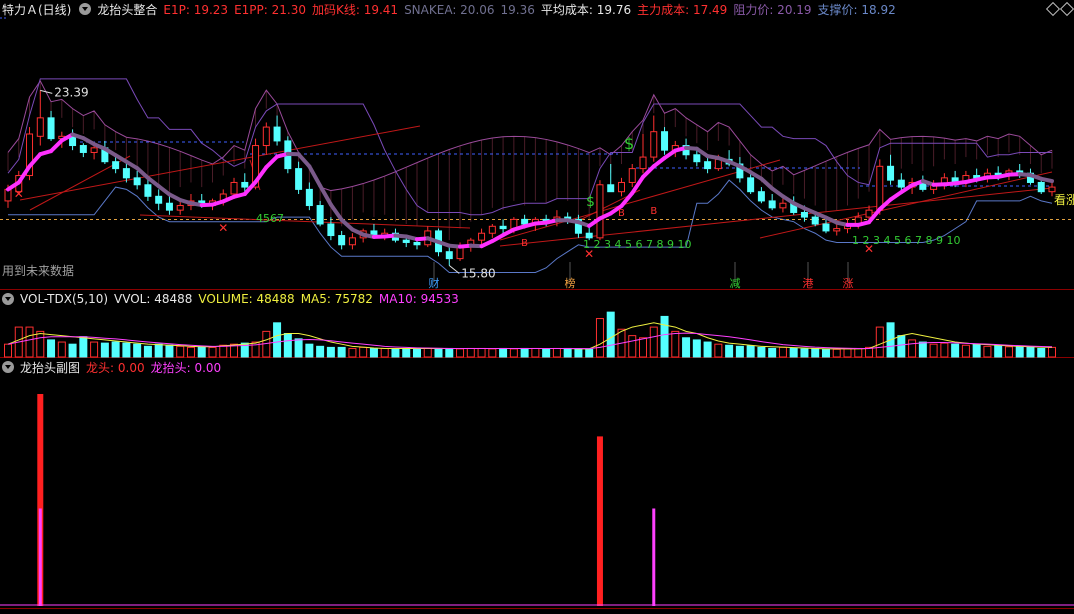  What do you see at coordinates (8, 299) in the screenshot?
I see `volume-menu-icon` at bounding box center [8, 299].